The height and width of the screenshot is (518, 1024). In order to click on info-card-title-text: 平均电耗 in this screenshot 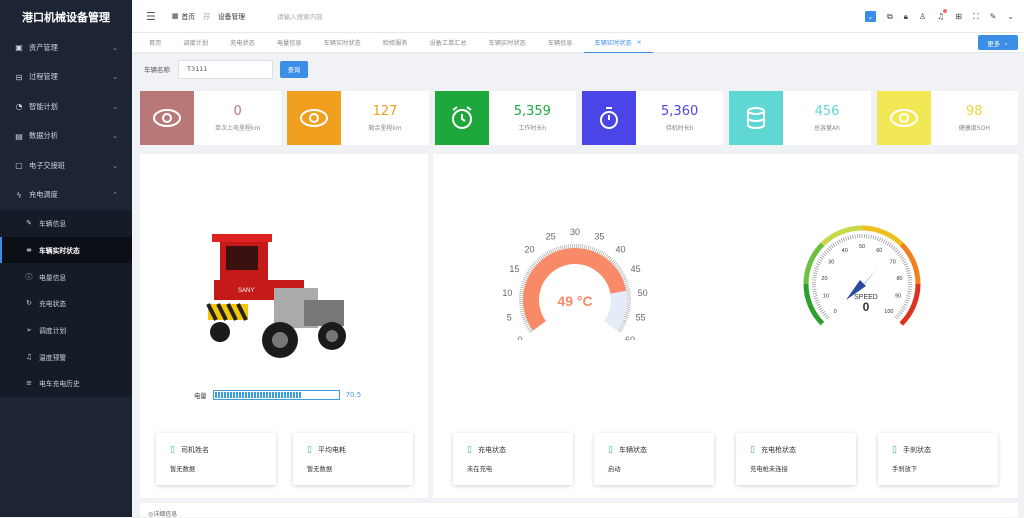, I will do `click(331, 450)`.